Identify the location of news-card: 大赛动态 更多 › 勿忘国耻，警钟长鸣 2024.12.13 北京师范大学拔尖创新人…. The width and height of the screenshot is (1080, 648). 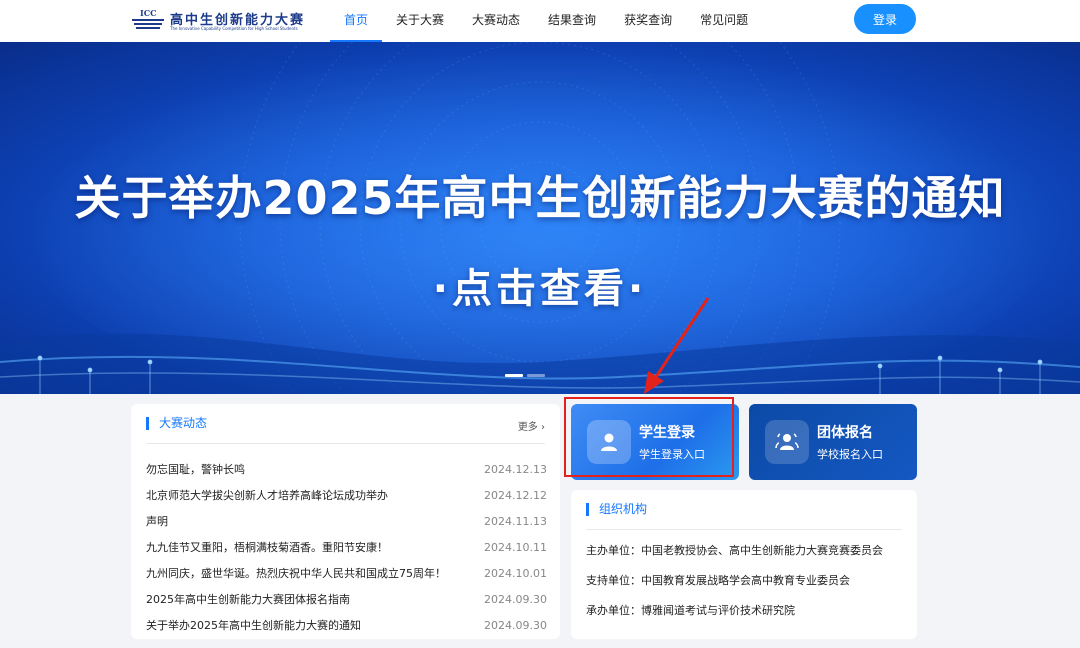
(345, 521).